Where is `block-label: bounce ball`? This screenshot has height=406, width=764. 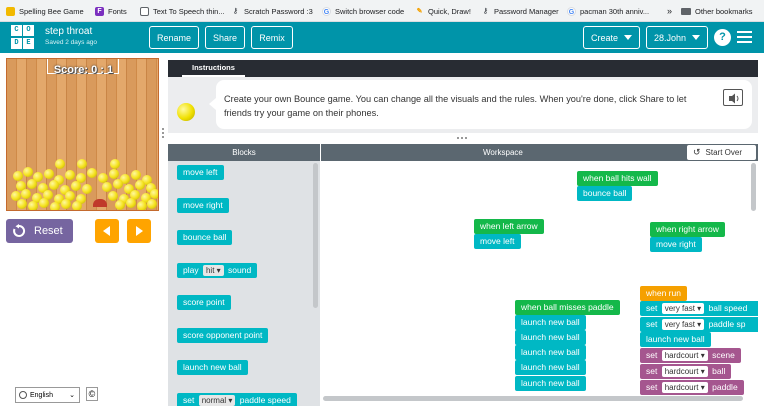 block-label: bounce ball is located at coordinates (205, 237).